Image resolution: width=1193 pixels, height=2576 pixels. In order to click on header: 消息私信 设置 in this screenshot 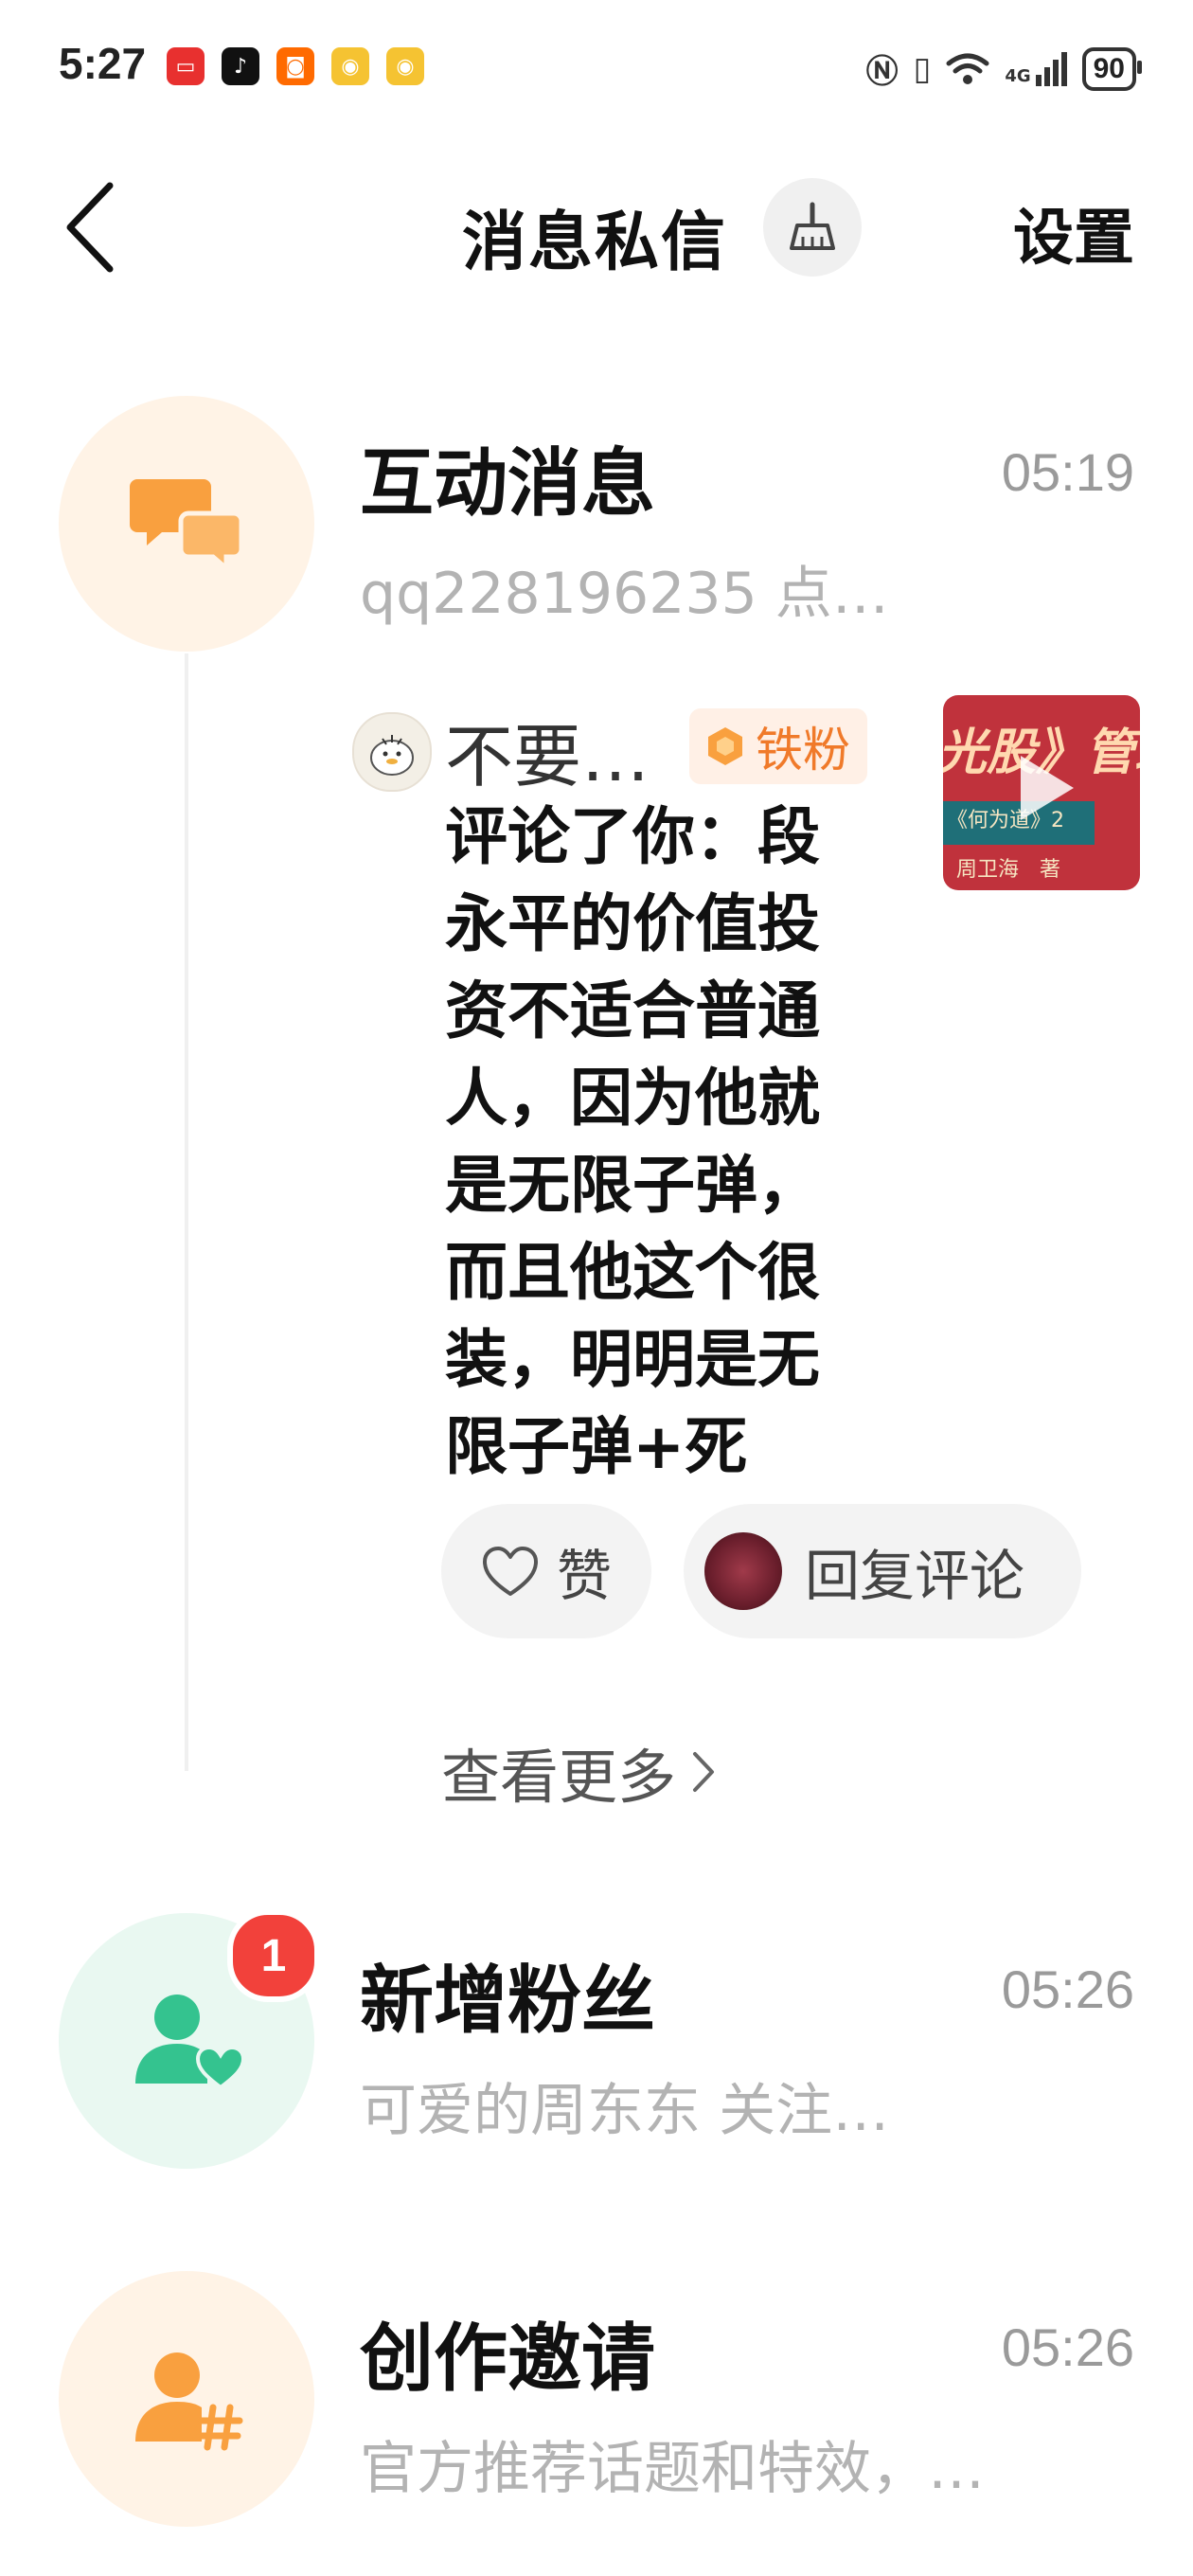, I will do `click(596, 227)`.